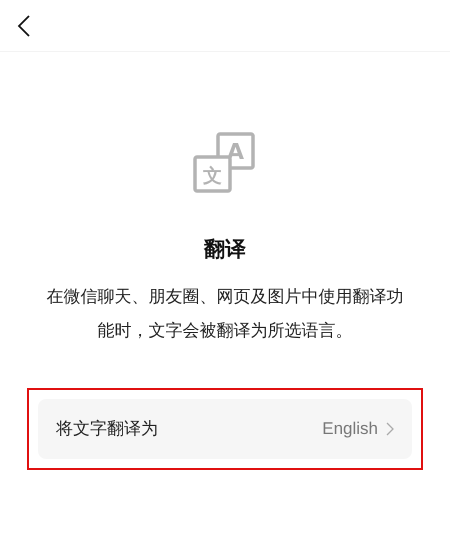 This screenshot has width=450, height=558. I want to click on setting-value: English, so click(350, 429).